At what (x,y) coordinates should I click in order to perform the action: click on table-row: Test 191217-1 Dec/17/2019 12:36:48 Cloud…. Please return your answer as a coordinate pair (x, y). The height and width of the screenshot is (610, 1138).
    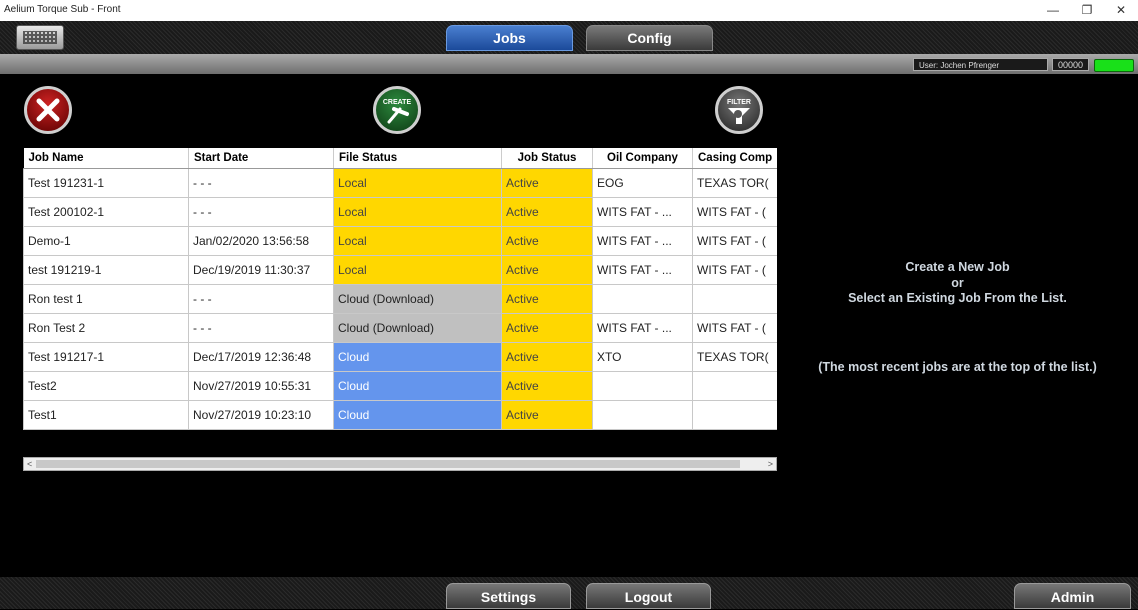
    Looking at the image, I should click on (400, 357).